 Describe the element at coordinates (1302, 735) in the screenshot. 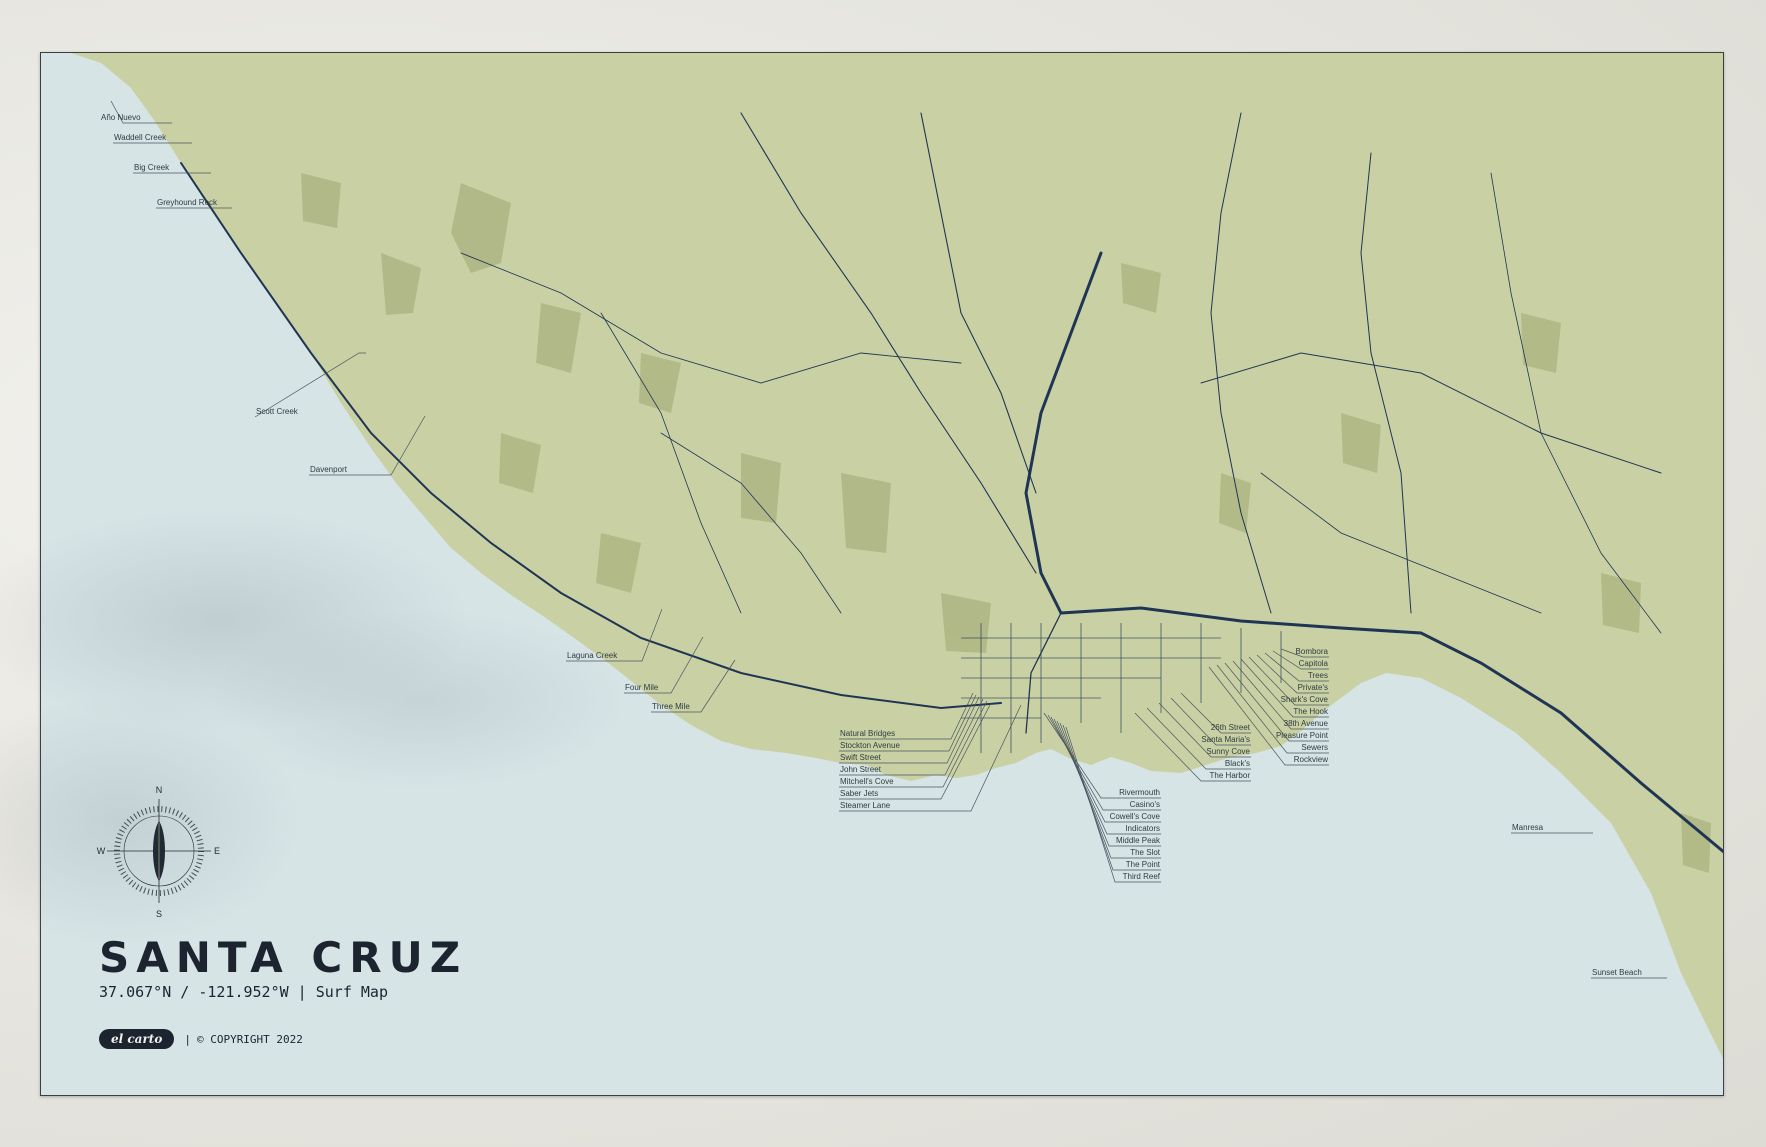

I see `spot-label: Pleasure Point` at that location.